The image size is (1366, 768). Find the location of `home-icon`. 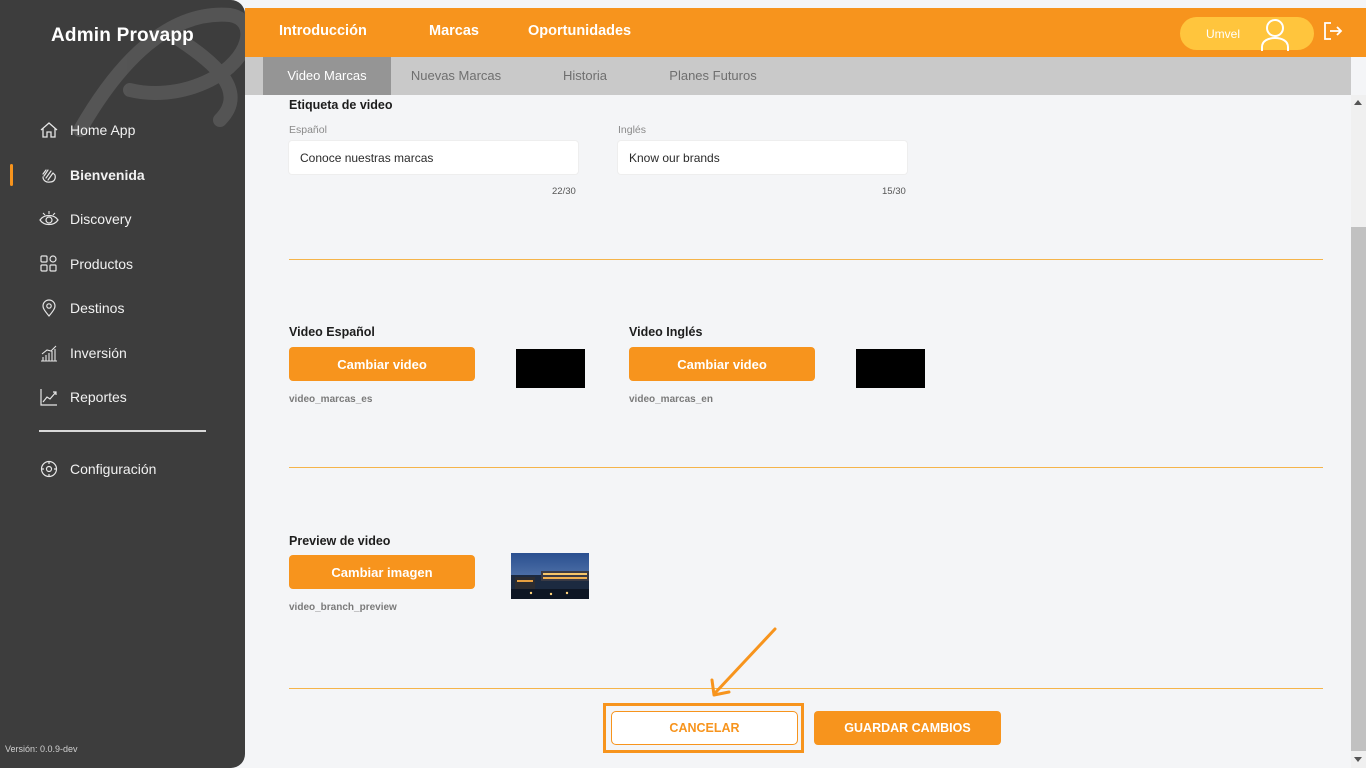

home-icon is located at coordinates (49, 130).